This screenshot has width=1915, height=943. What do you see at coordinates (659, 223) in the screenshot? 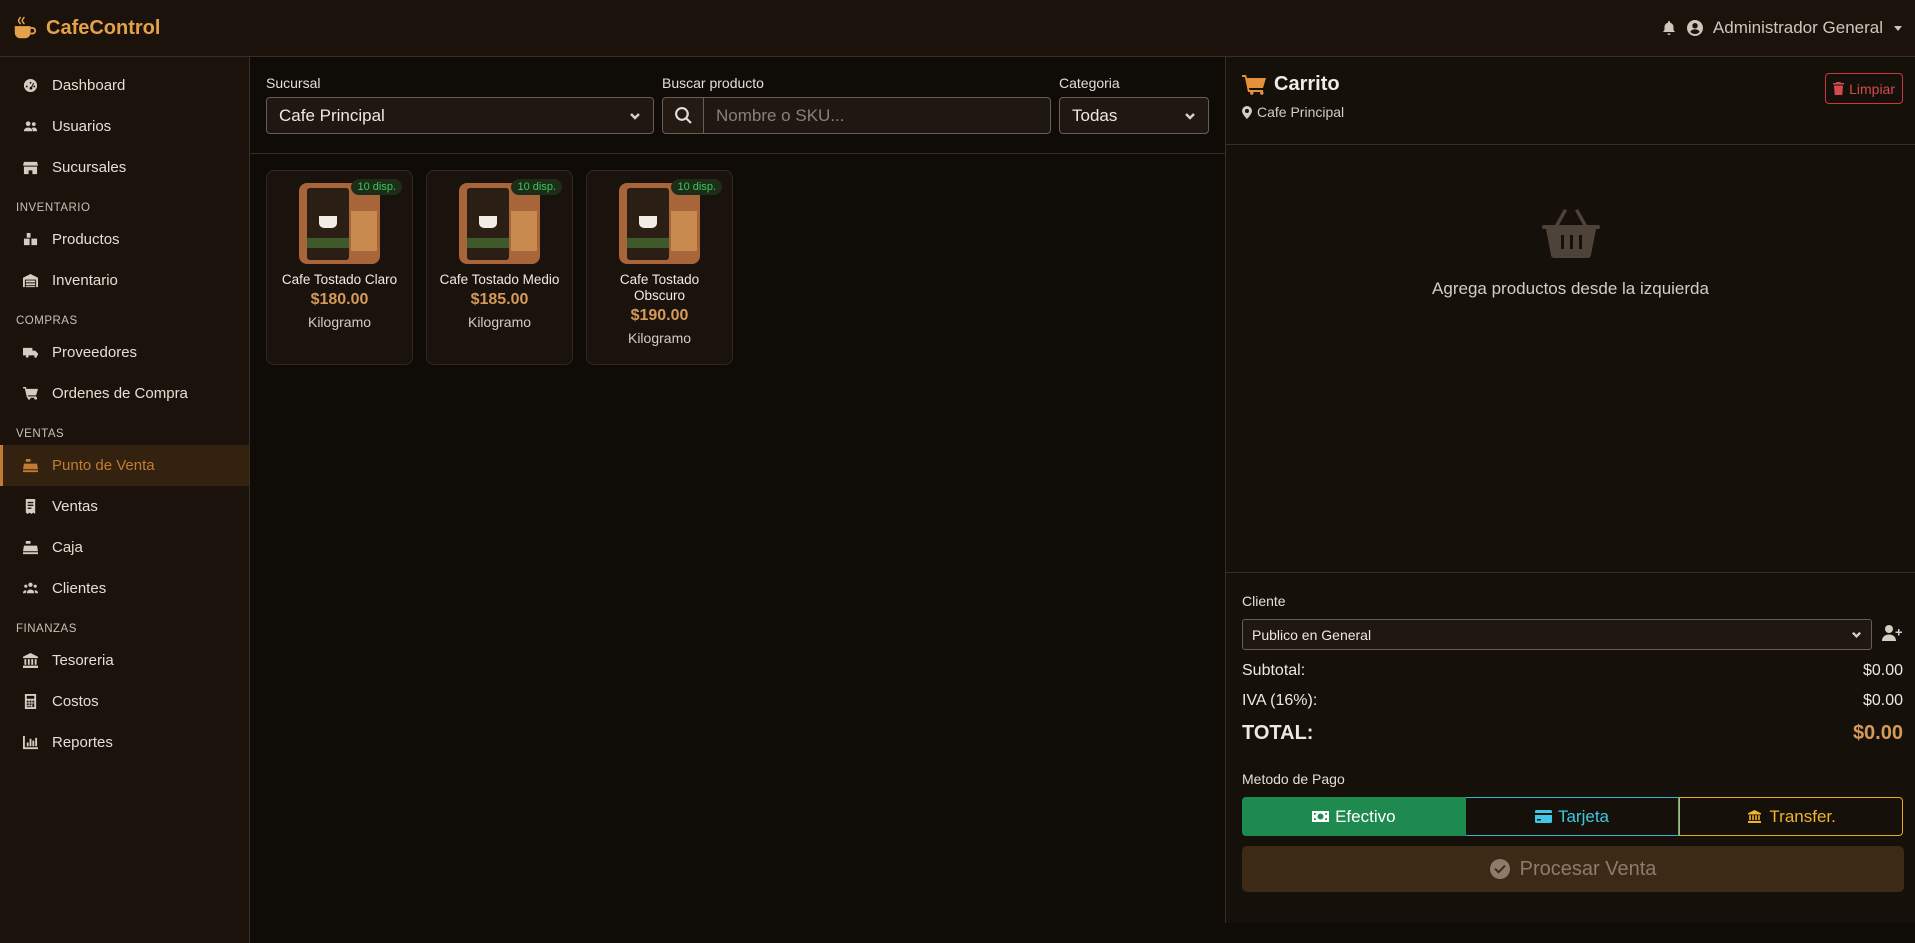
I see `product-image` at bounding box center [659, 223].